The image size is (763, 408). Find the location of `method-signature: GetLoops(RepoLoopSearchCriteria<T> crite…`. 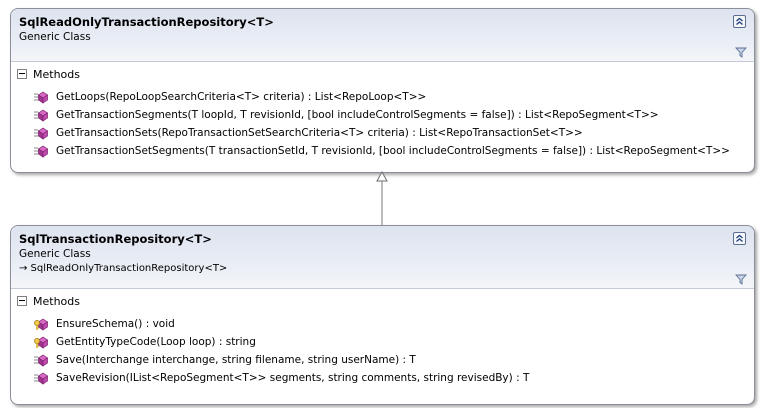

method-signature: GetLoops(RepoLoopSearchCriteria<T> crite… is located at coordinates (241, 97).